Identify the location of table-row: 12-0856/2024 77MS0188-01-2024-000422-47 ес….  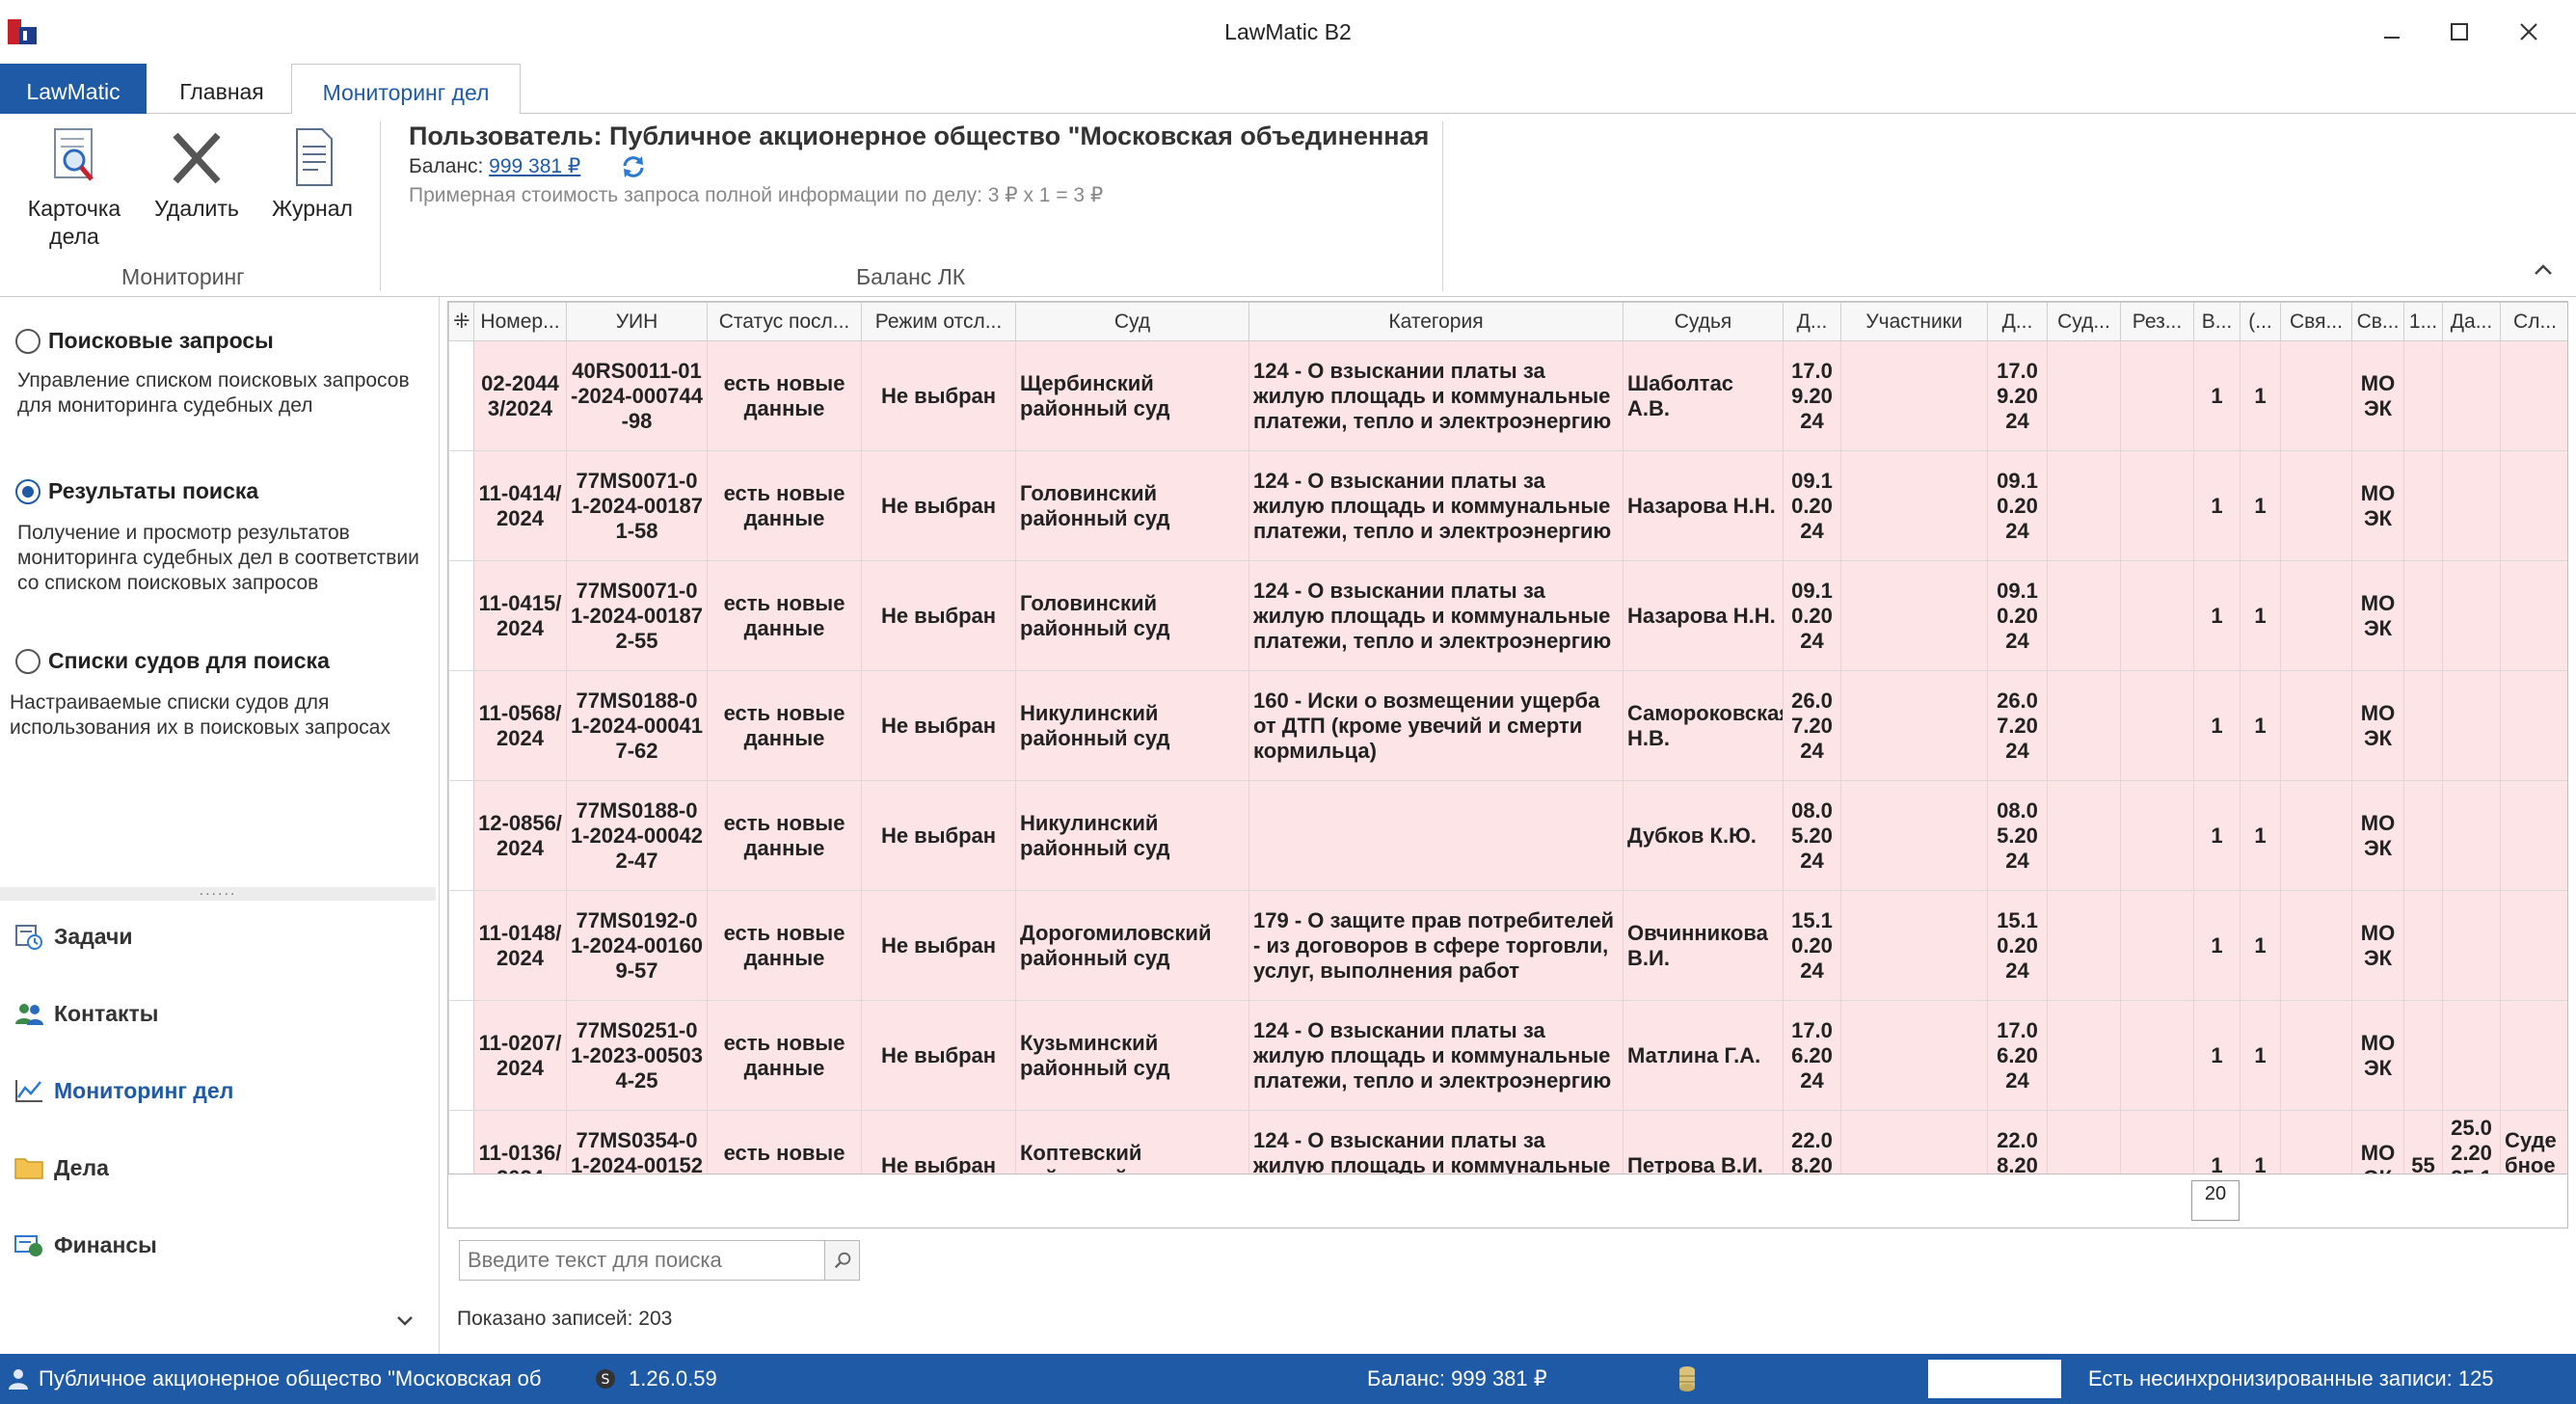
(1508, 835).